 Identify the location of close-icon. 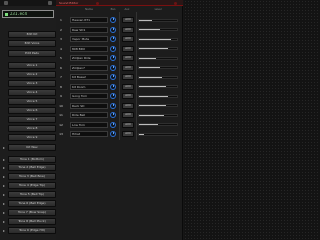
(175, 3).